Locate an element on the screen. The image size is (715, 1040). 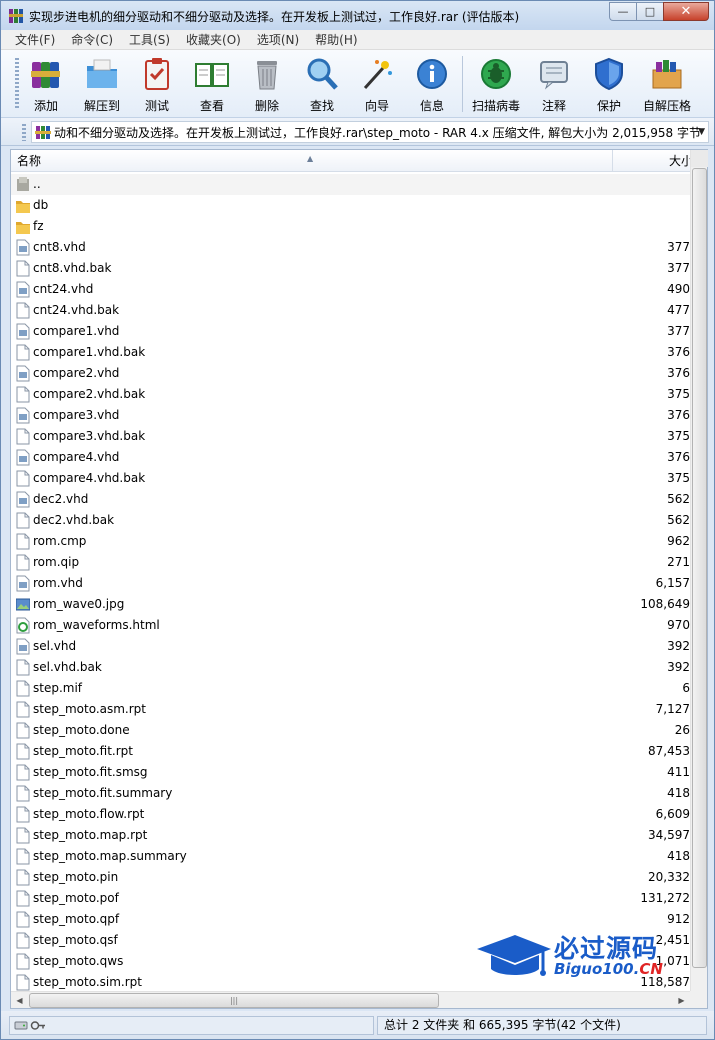
sfx-button: 自解压格 is located at coordinates (667, 84).